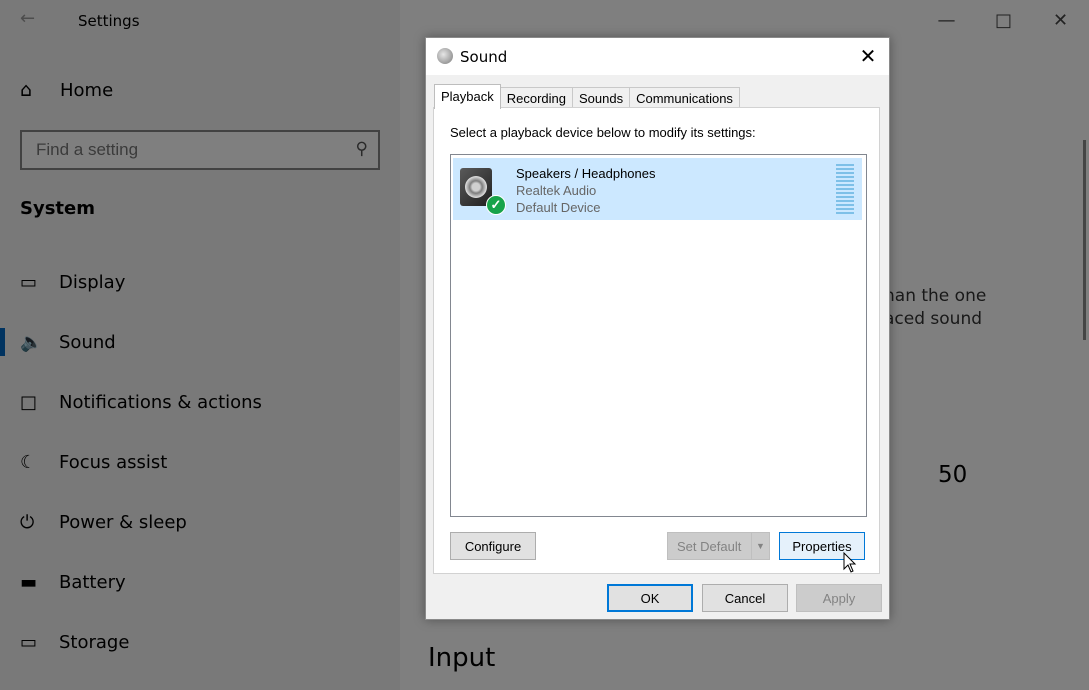 The image size is (1089, 690). What do you see at coordinates (445, 56) in the screenshot?
I see `sound-app-icon` at bounding box center [445, 56].